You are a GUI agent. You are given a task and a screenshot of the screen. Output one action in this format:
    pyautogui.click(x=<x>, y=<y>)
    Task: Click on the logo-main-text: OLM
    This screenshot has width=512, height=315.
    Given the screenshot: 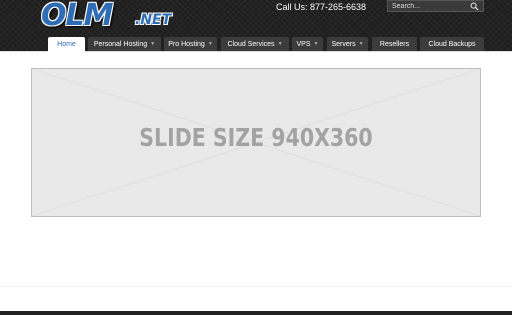 What is the action you would take?
    pyautogui.click(x=77, y=16)
    